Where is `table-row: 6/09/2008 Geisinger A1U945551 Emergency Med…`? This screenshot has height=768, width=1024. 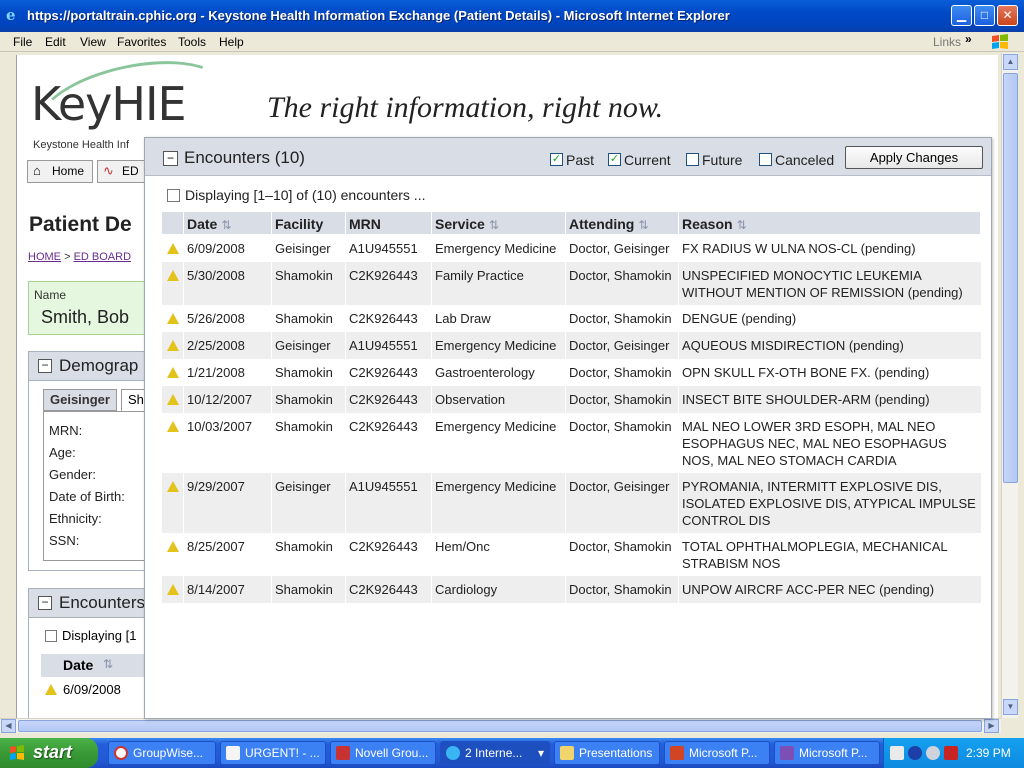 table-row: 6/09/2008 Geisinger A1U945551 Emergency Med… is located at coordinates (571, 248).